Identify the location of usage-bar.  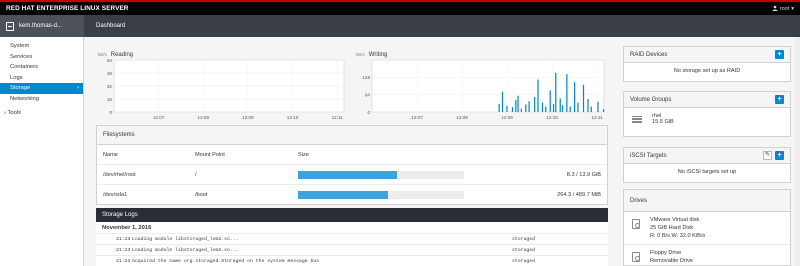
(381, 195).